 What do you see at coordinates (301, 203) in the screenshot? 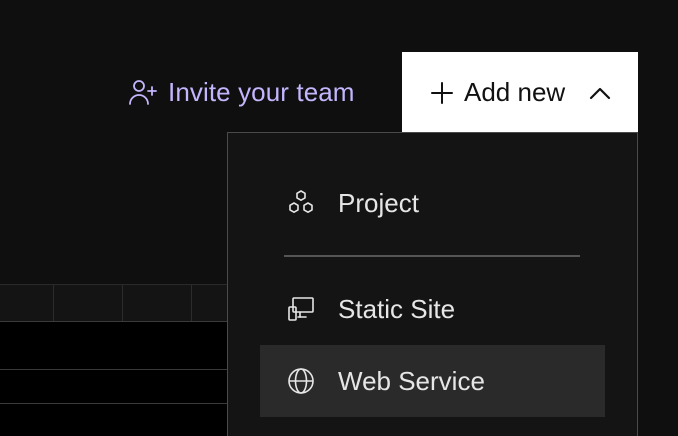
I see `project-hexagons-icon` at bounding box center [301, 203].